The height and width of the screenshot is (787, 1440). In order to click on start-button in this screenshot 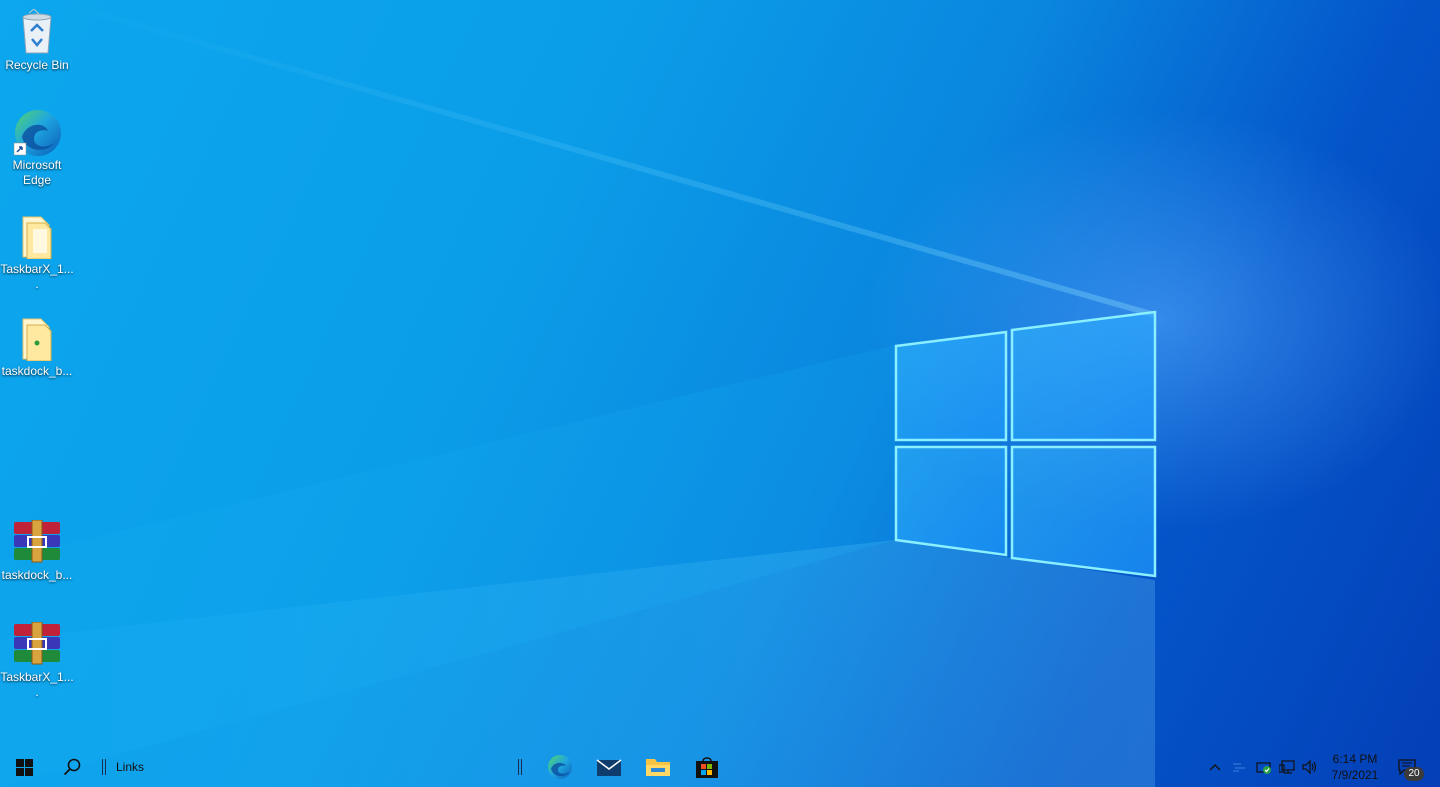, I will do `click(24, 767)`.